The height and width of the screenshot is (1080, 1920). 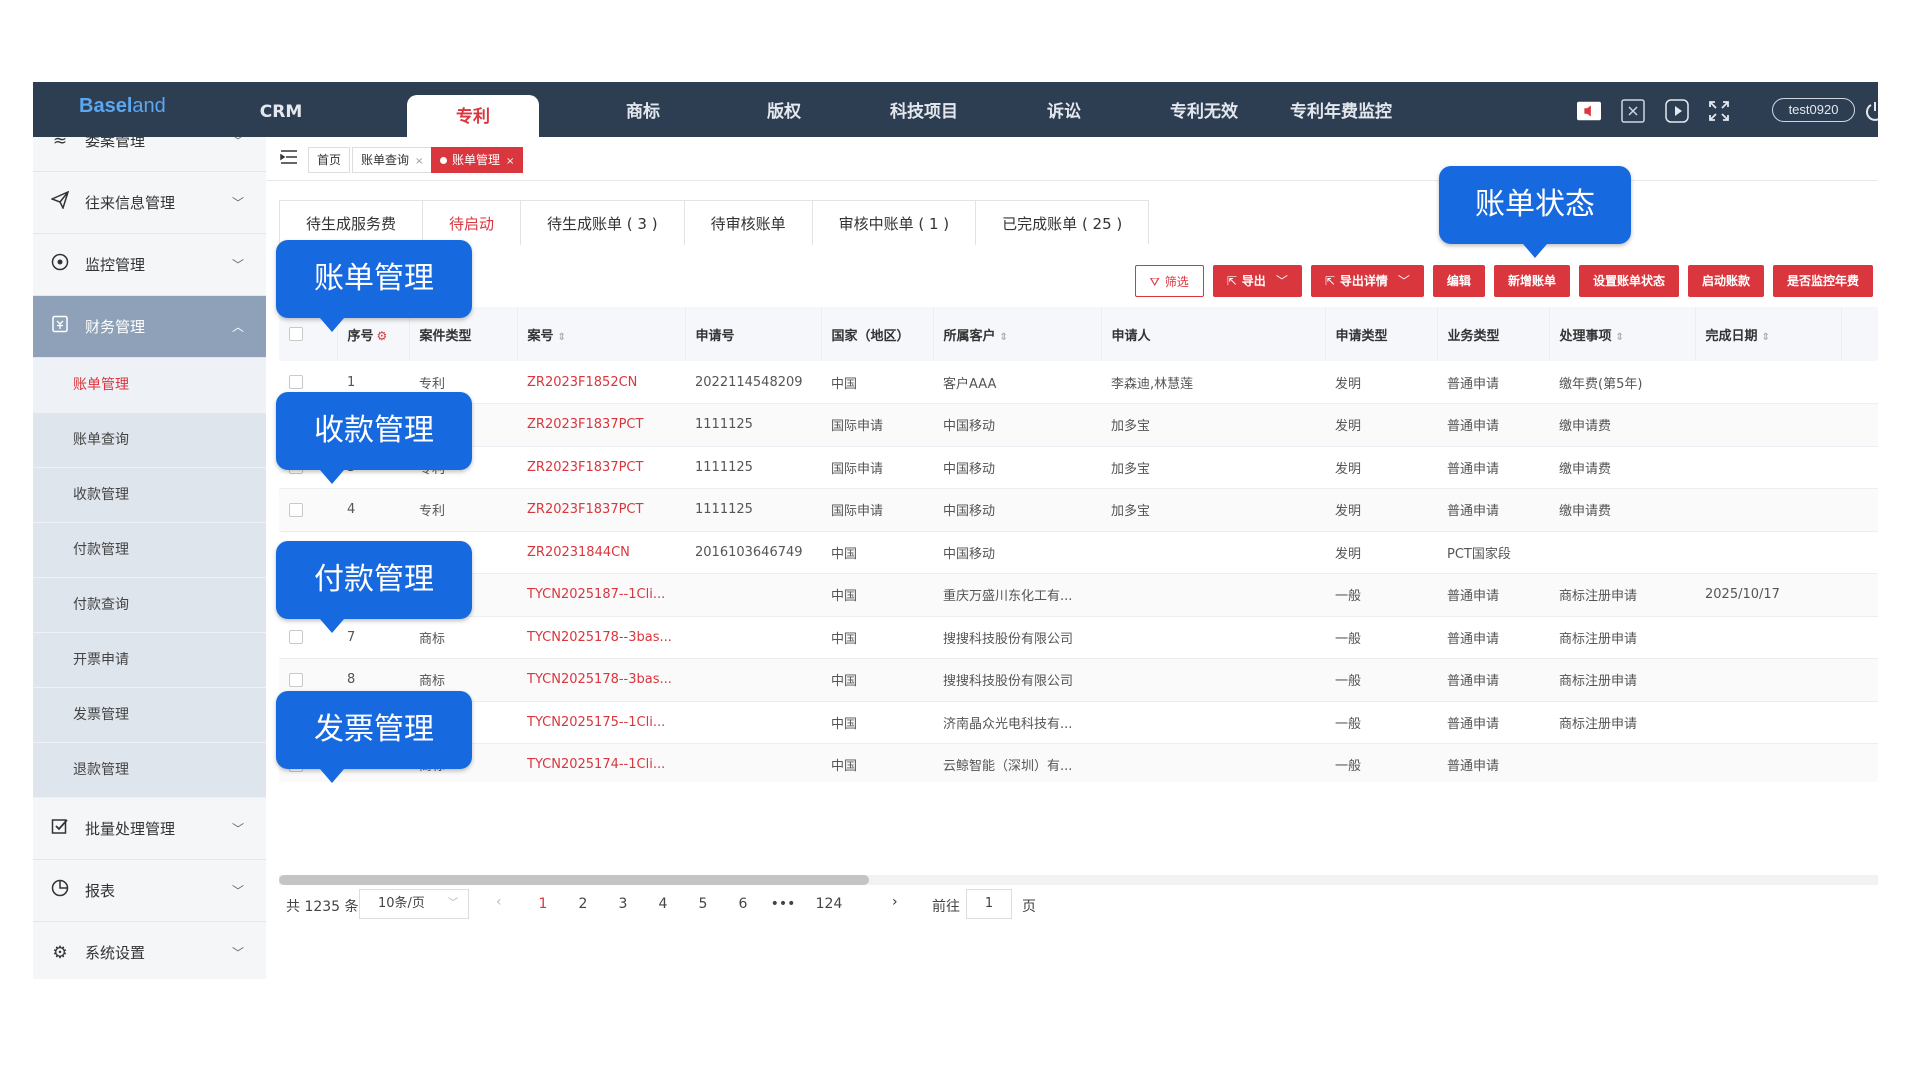 What do you see at coordinates (149, 829) in the screenshot?
I see `sidebar-group-batch: 批量处理管理 ﹀` at bounding box center [149, 829].